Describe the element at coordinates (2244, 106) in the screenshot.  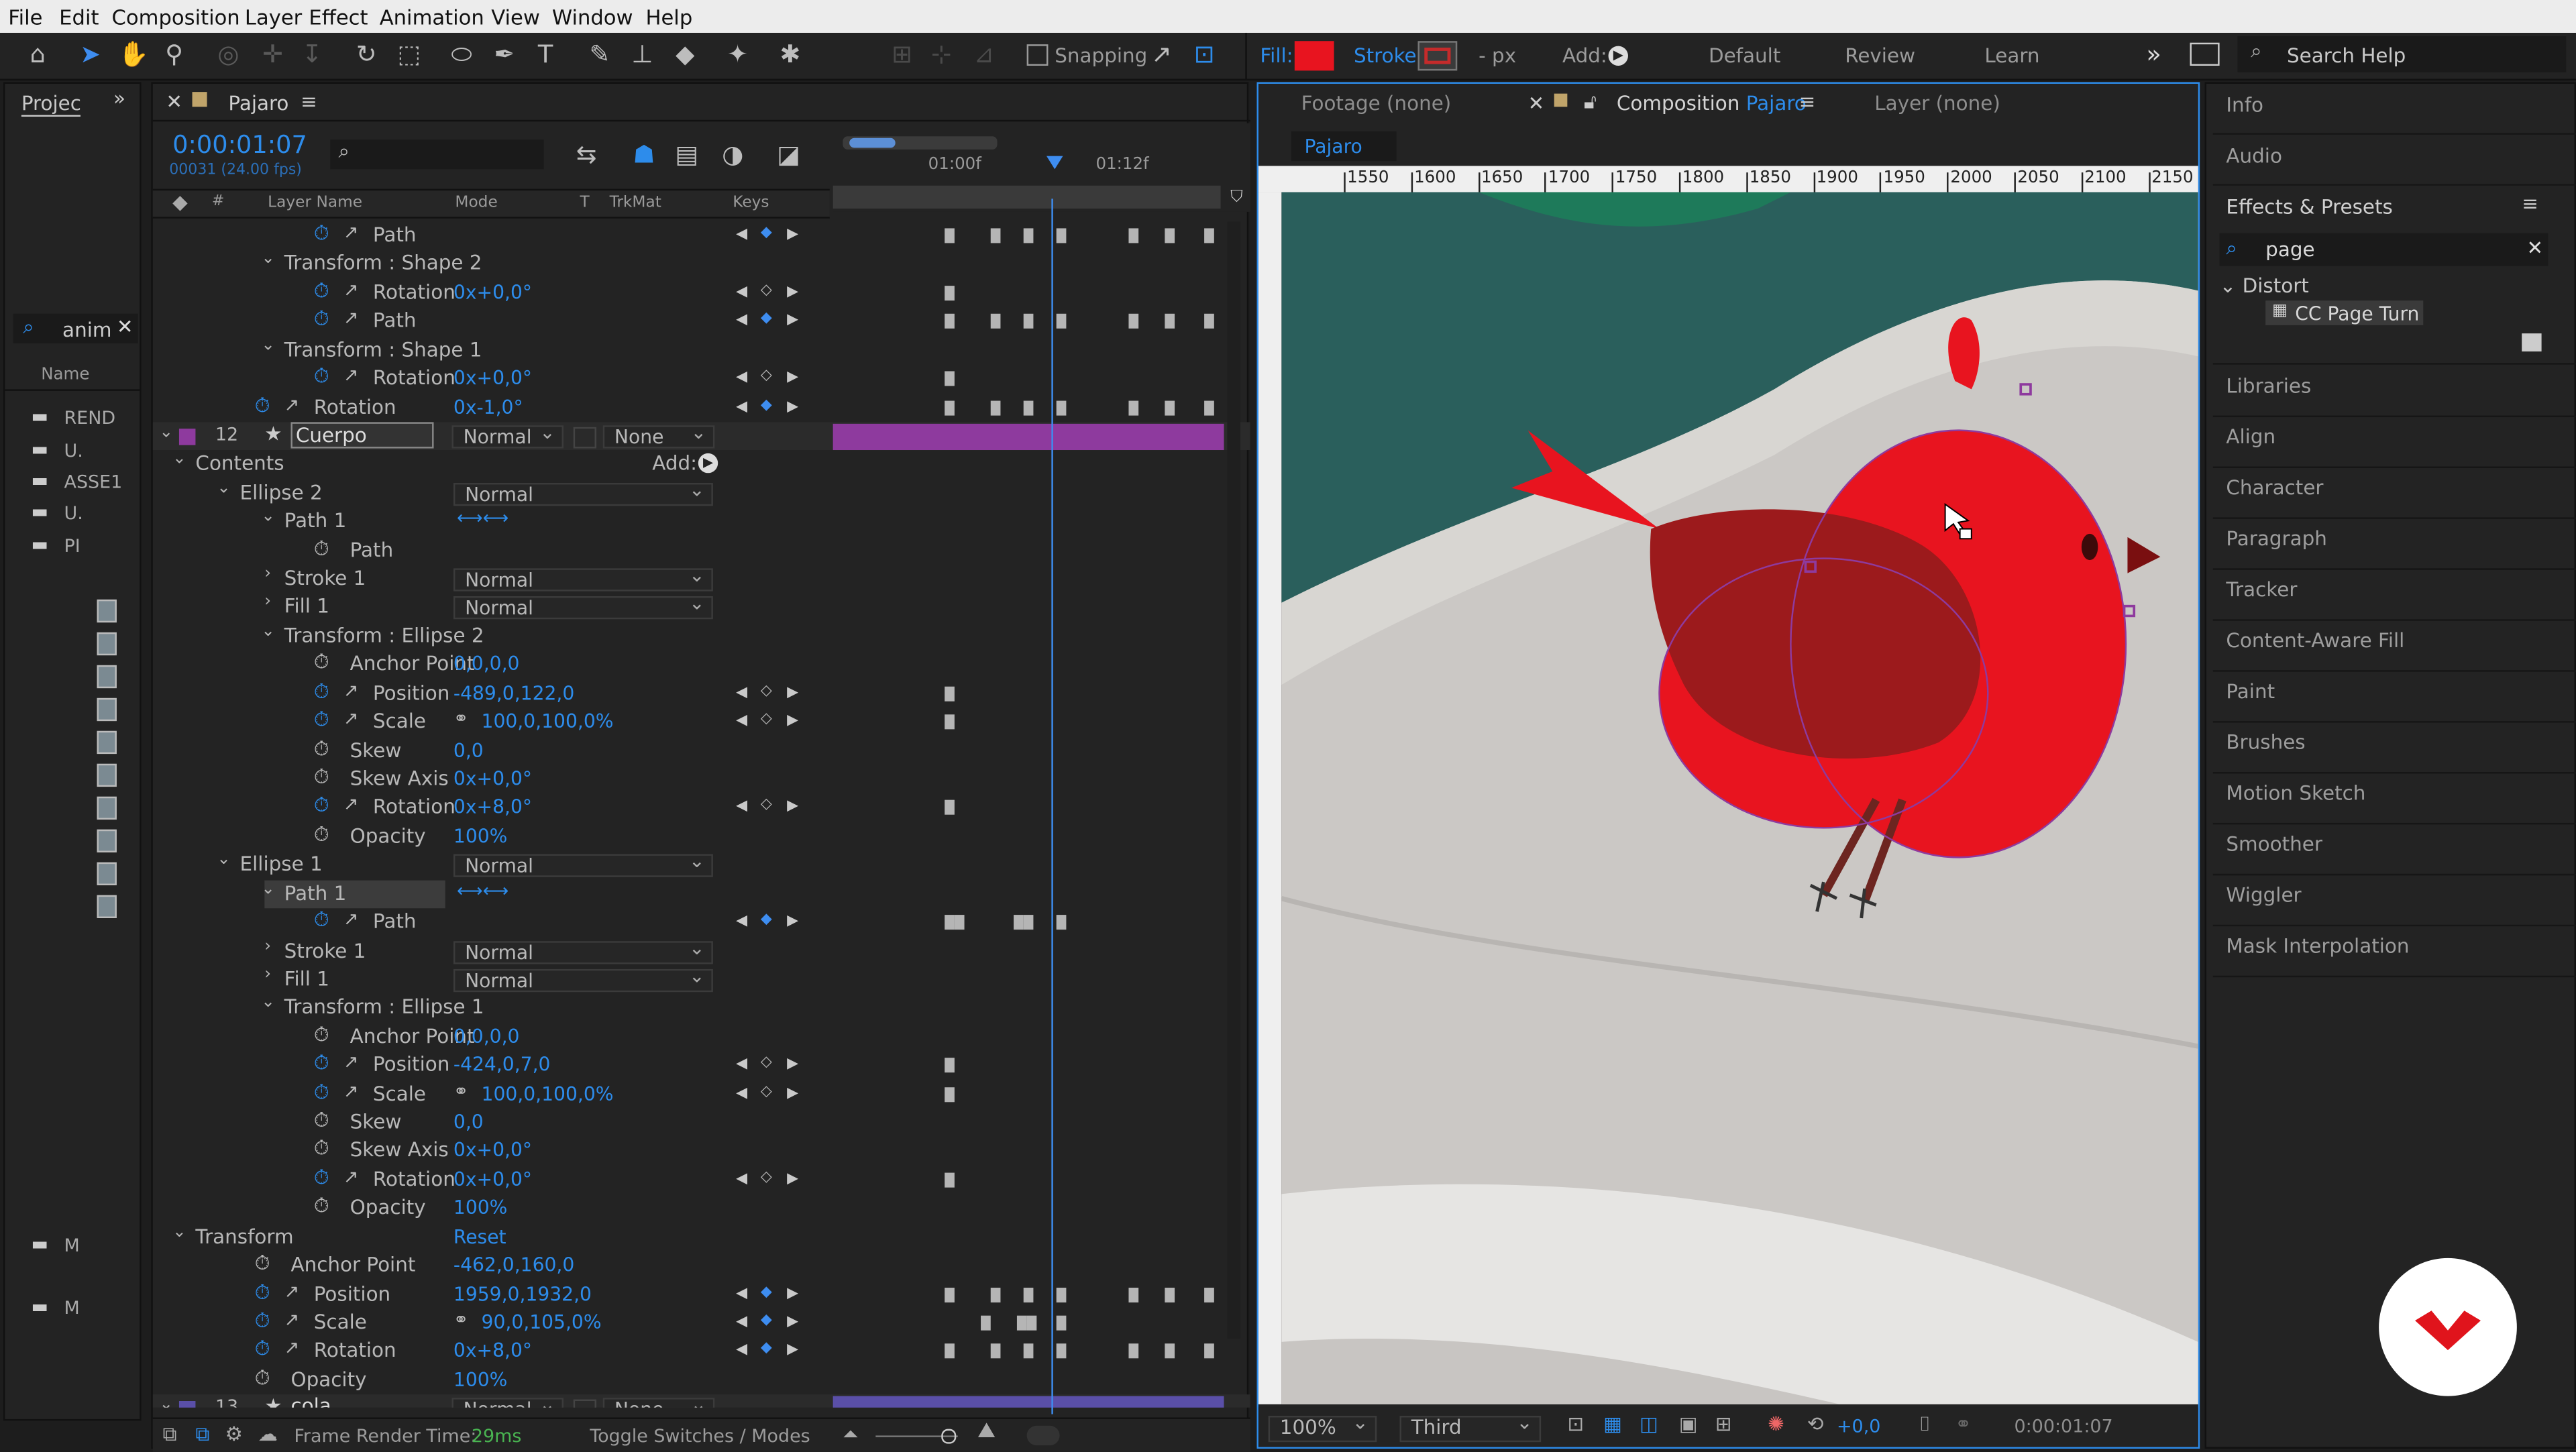
I see `info-panel: Info` at that location.